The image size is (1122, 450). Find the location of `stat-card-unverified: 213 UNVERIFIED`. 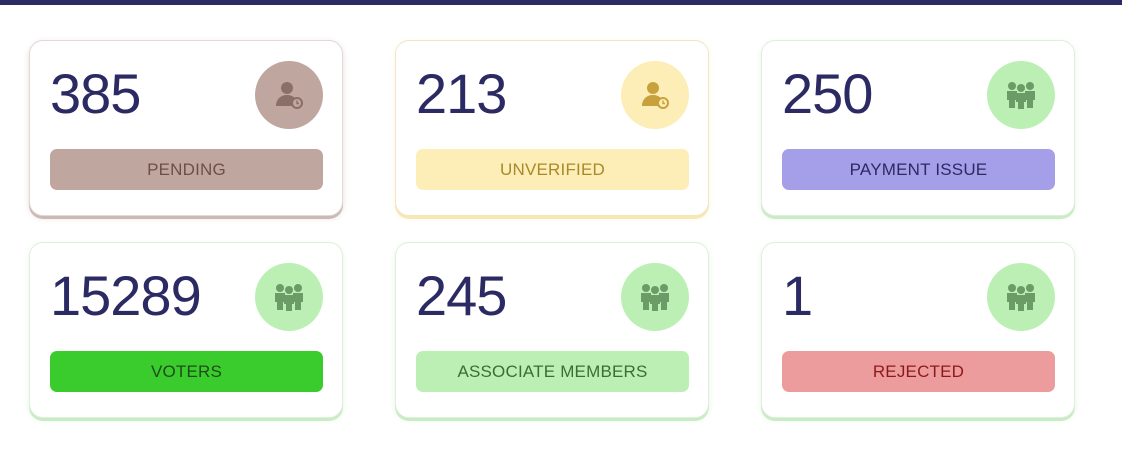

stat-card-unverified: 213 UNVERIFIED is located at coordinates (552, 128).